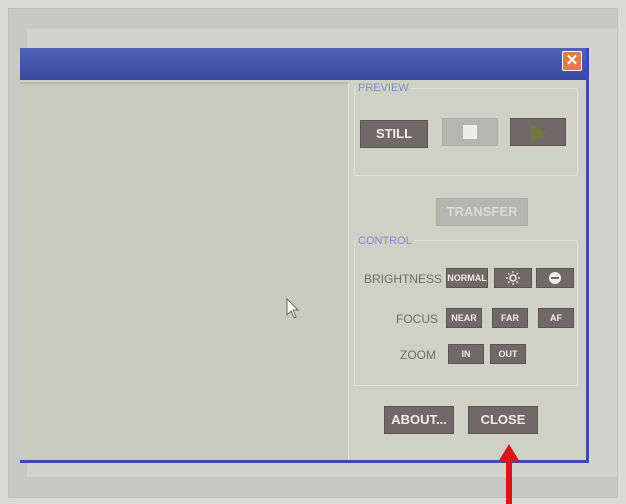 This screenshot has width=626, height=504. What do you see at coordinates (508, 354) in the screenshot?
I see `zoom-out-button: OUT` at bounding box center [508, 354].